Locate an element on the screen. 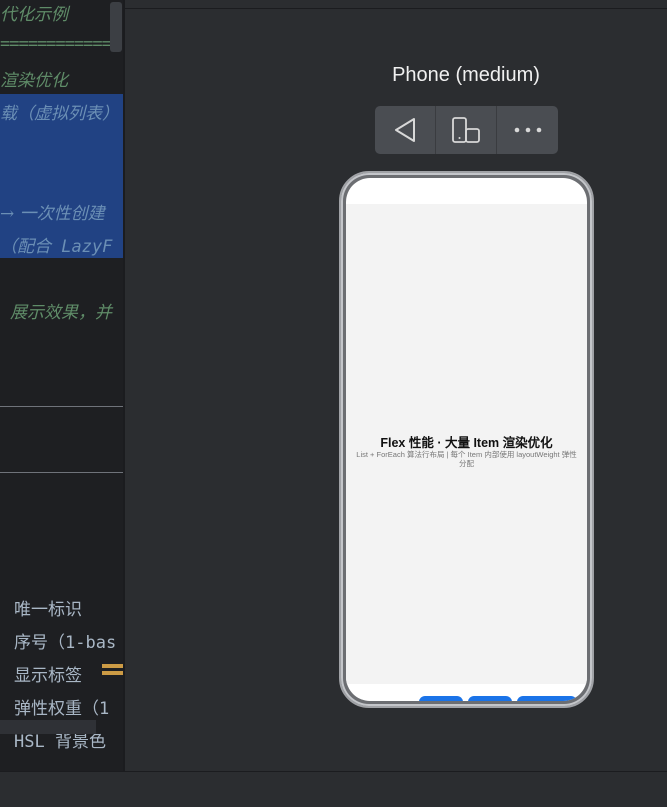  back-button is located at coordinates (405, 130).